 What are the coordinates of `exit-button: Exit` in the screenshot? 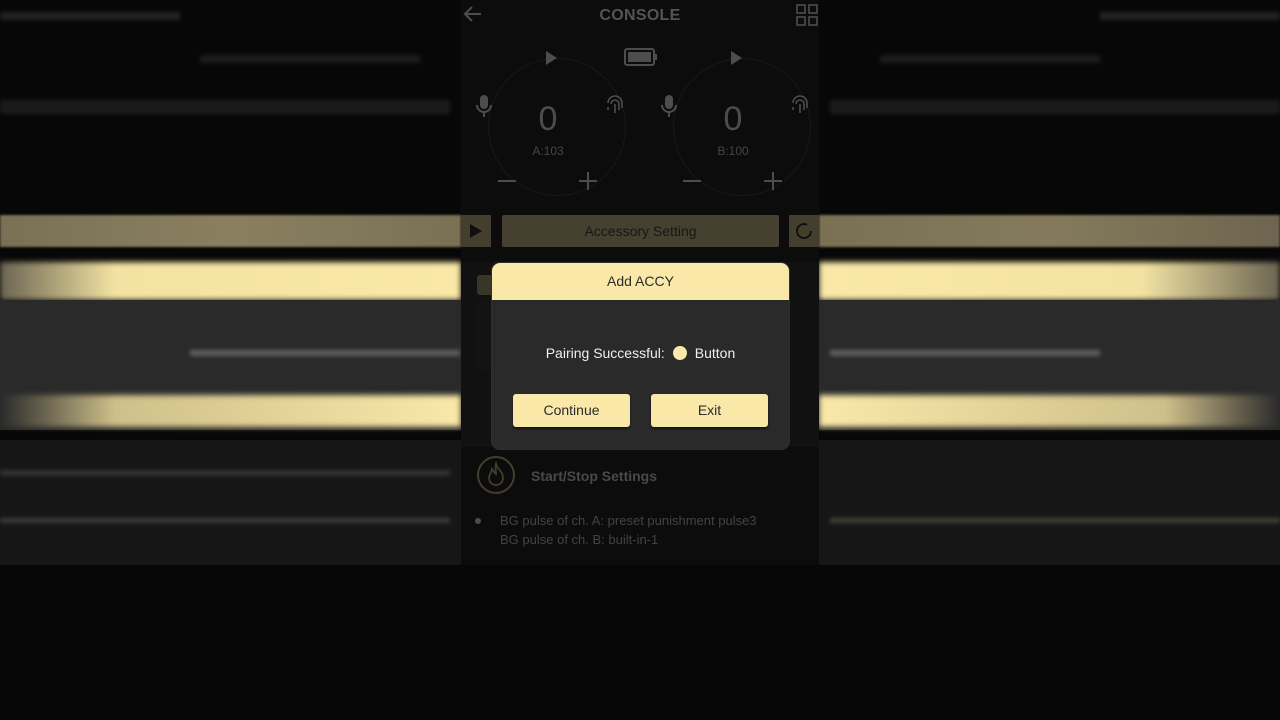 It's located at (709, 410).